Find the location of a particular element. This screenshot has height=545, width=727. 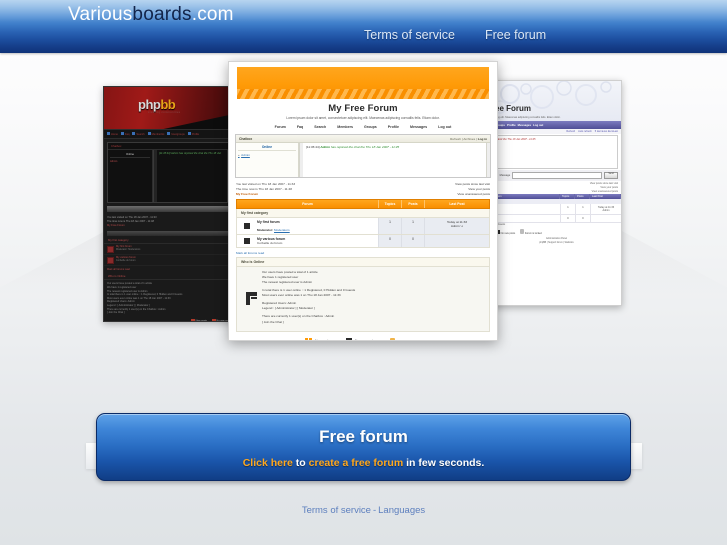

chatbox-links: Refresh | Archives | Log in is located at coordinates (468, 138).